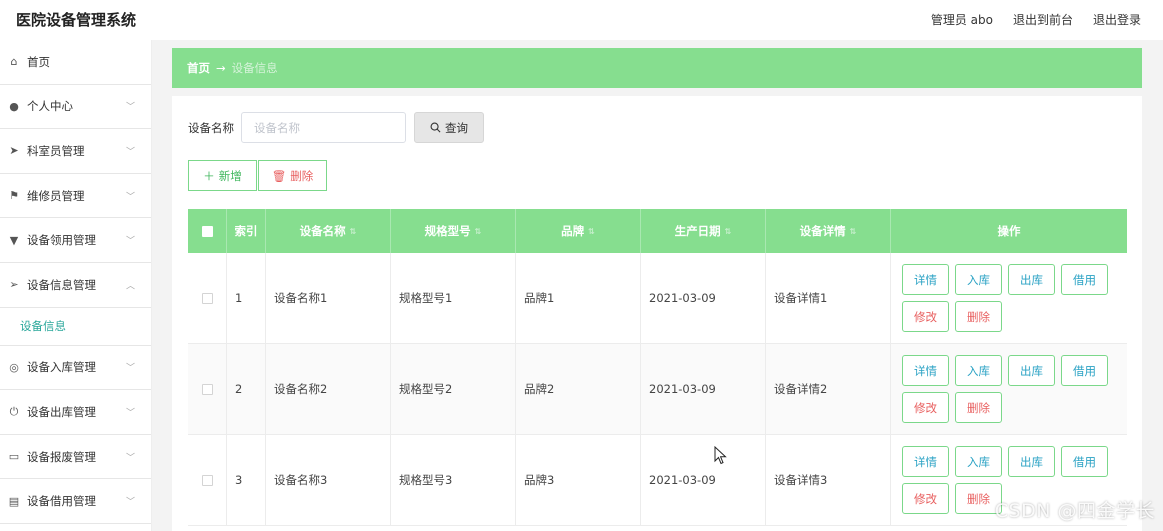 This screenshot has height=531, width=1163. What do you see at coordinates (75, 285) in the screenshot?
I see `sidebar-item-equipment-info: ➢ 设备信息管理 ︿` at bounding box center [75, 285].